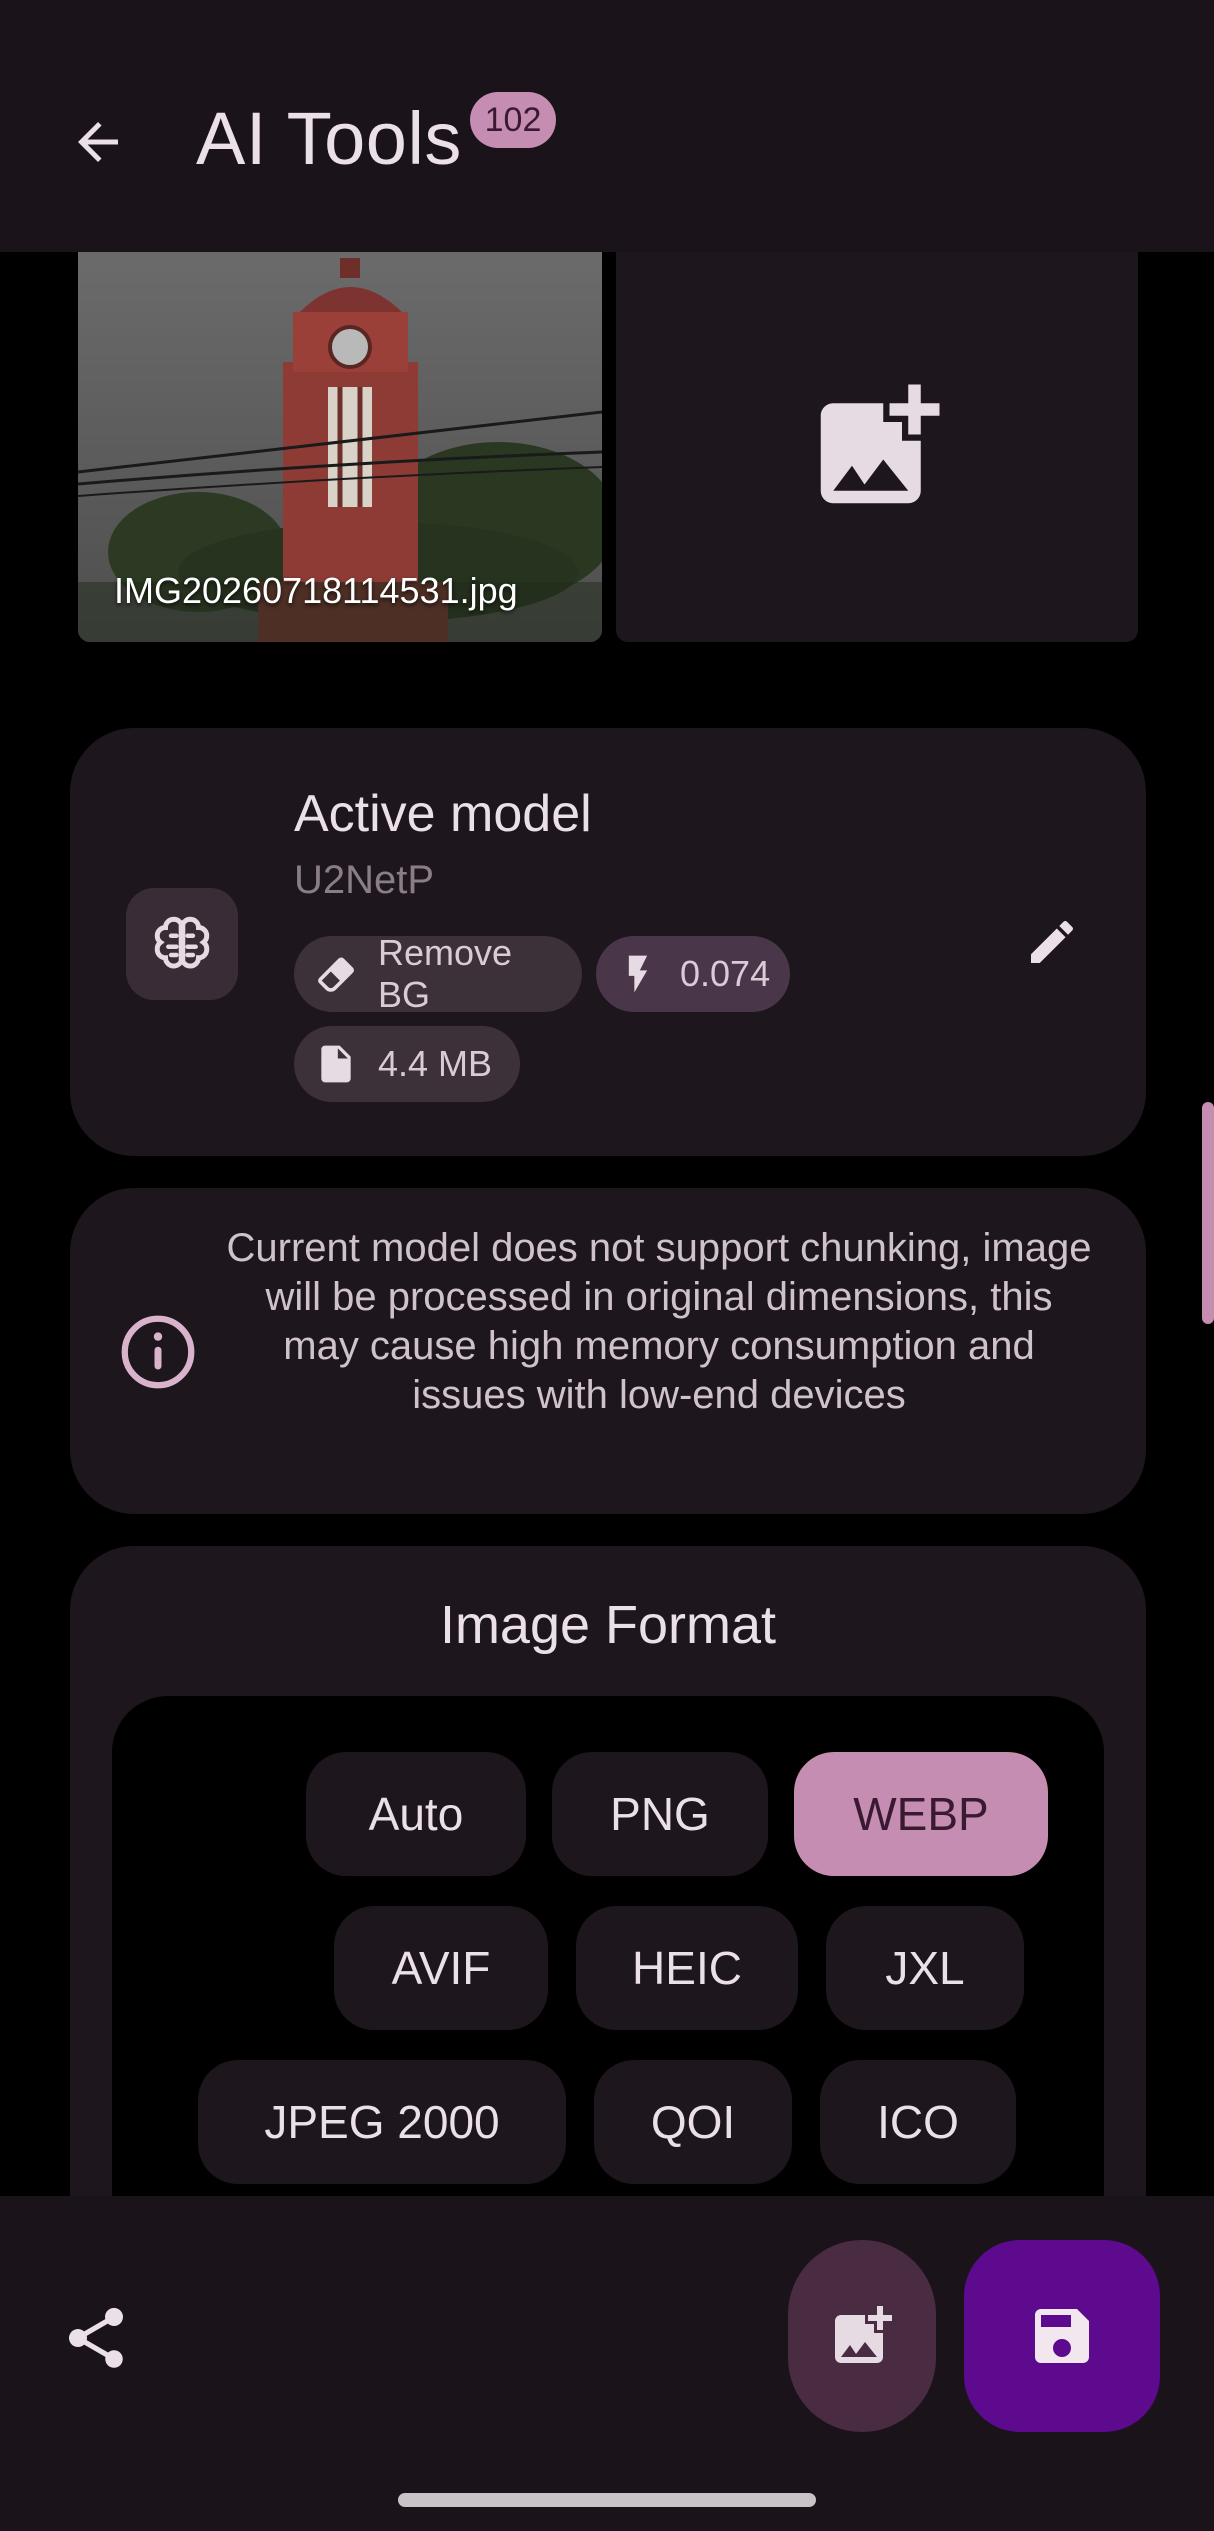 The width and height of the screenshot is (1214, 2531). Describe the element at coordinates (607, 2500) in the screenshot. I see `gesture-nav-handle` at that location.